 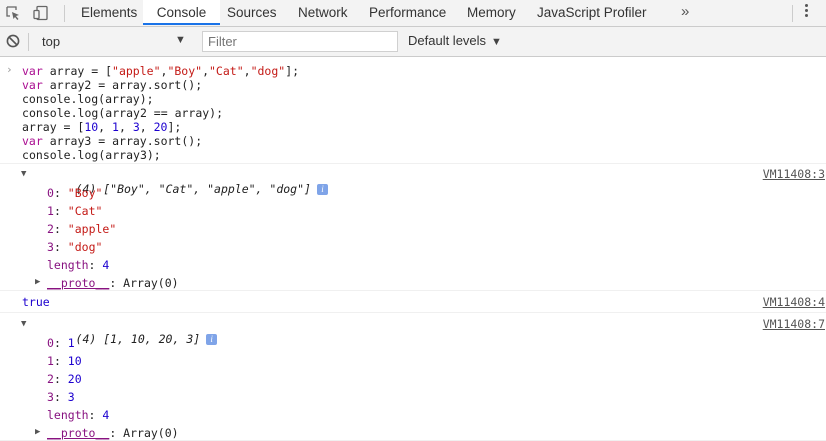 What do you see at coordinates (64, 361) in the screenshot?
I see `array-entry: 1: 10` at bounding box center [64, 361].